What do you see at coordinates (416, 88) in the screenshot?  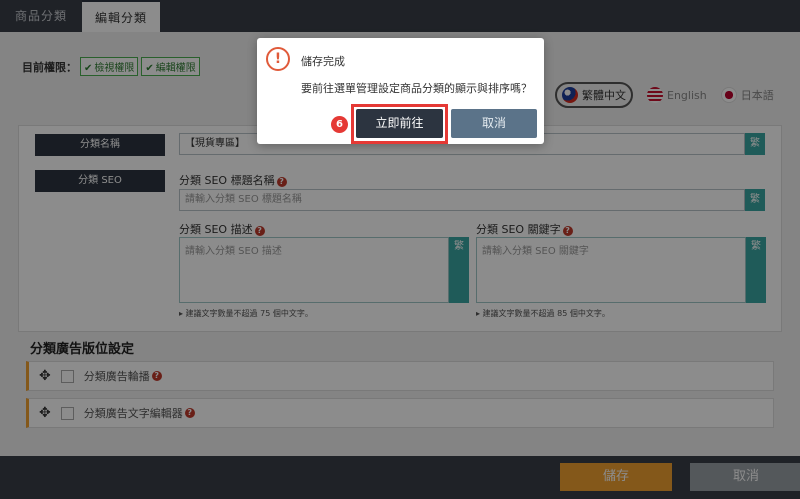 I see `dialog-message: 要前往選單管理設定商品分類的顯示與排序嗎？` at bounding box center [416, 88].